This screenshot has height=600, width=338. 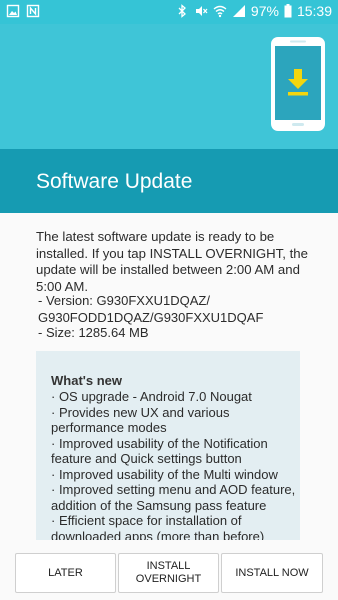 What do you see at coordinates (86, 380) in the screenshot?
I see `whats-new-title: What's new` at bounding box center [86, 380].